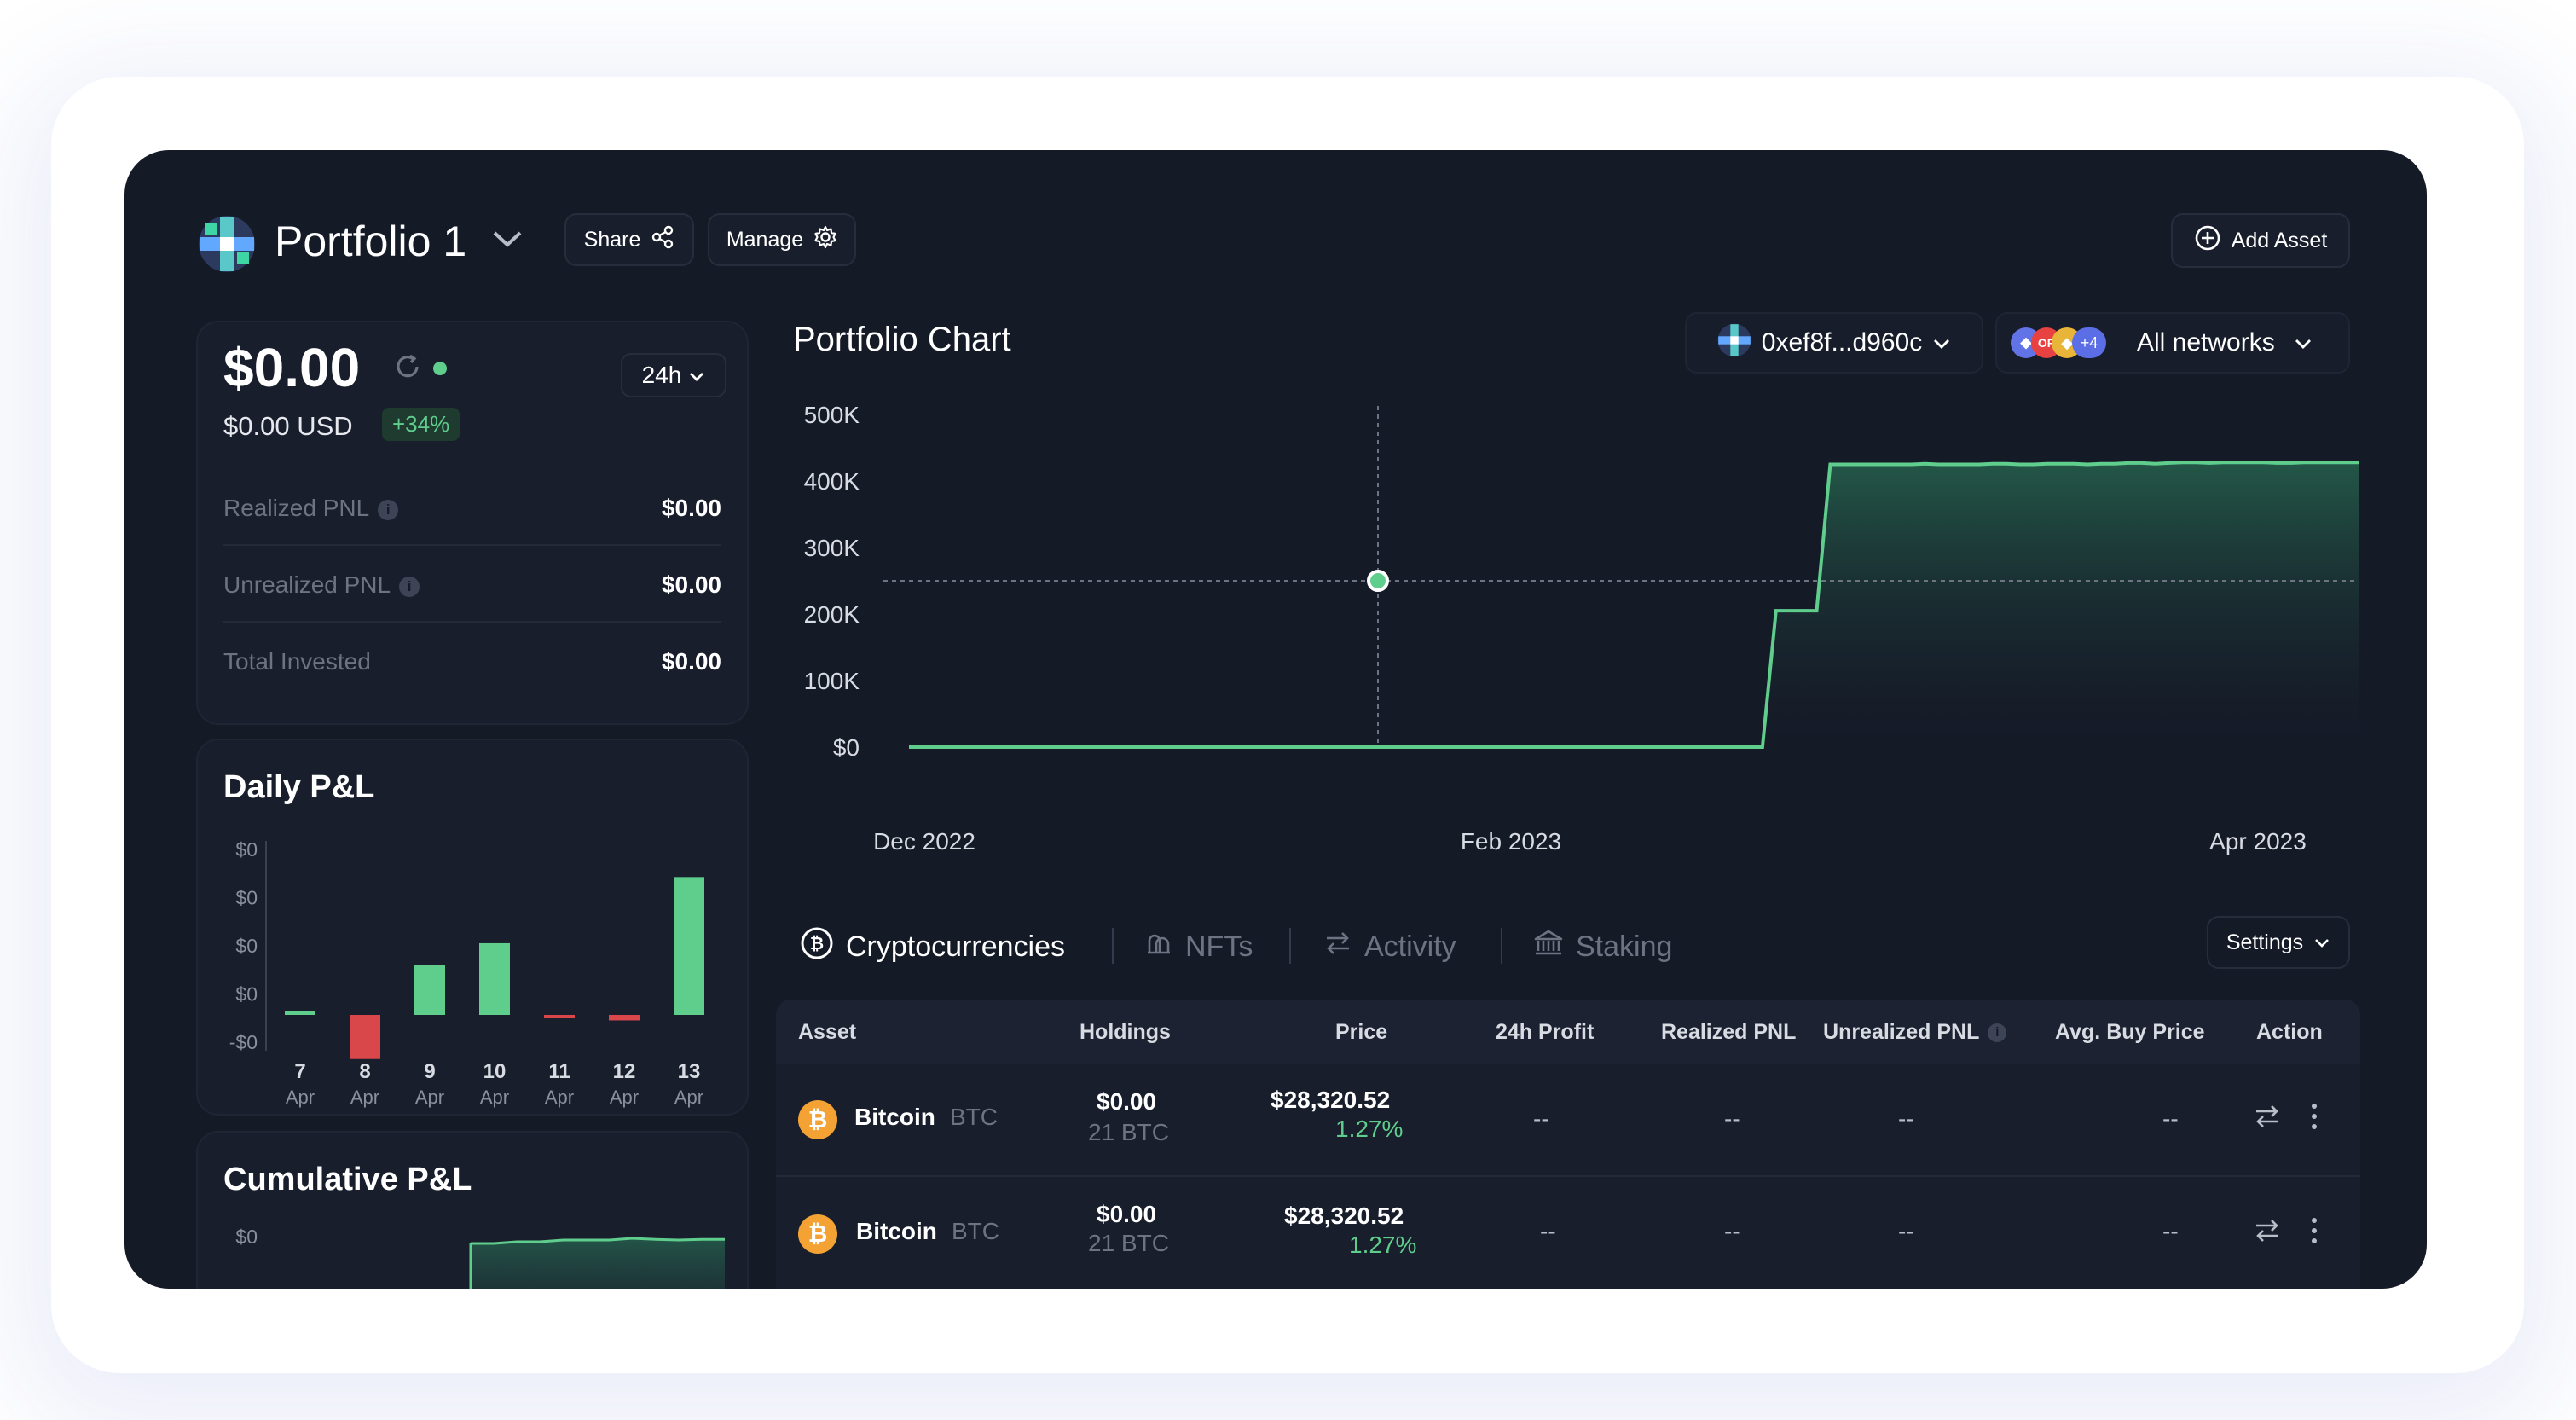 The height and width of the screenshot is (1420, 2576). Describe the element at coordinates (1125, 1032) in the screenshot. I see `column-header: Holdings` at that location.